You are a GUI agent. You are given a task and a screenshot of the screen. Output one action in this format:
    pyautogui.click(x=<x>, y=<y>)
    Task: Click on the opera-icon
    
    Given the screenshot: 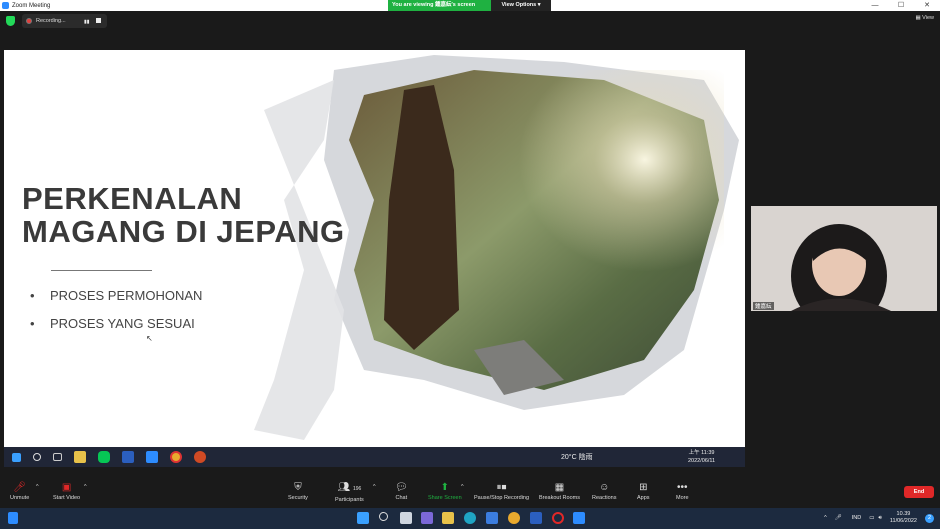 What is the action you would take?
    pyautogui.click(x=558, y=518)
    